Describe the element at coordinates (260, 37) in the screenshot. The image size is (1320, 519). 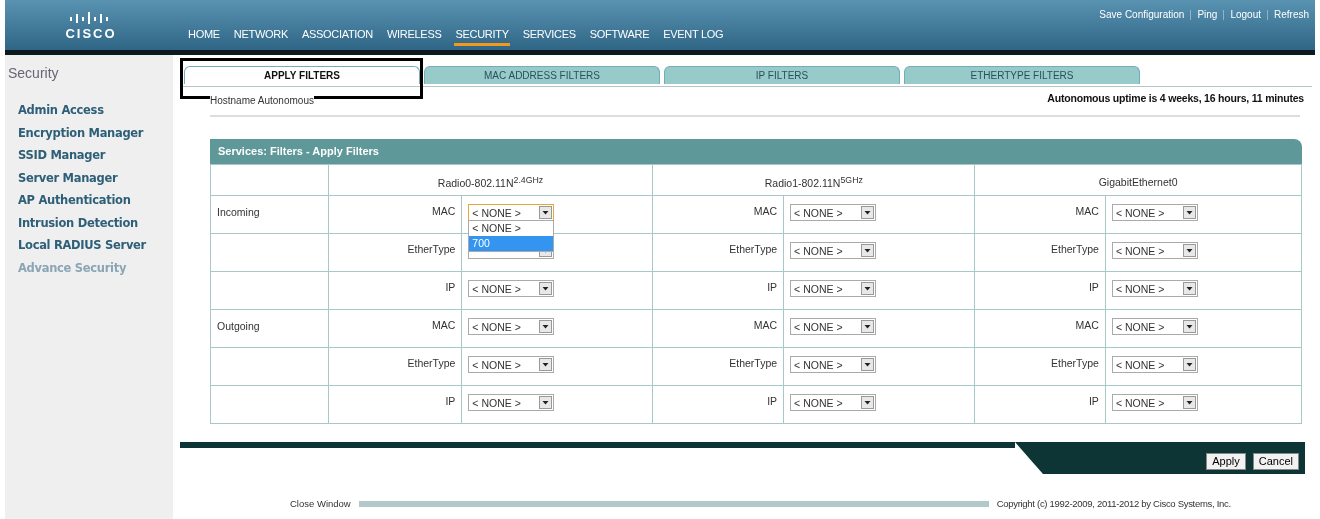
I see `nav-item: NETWORK` at that location.